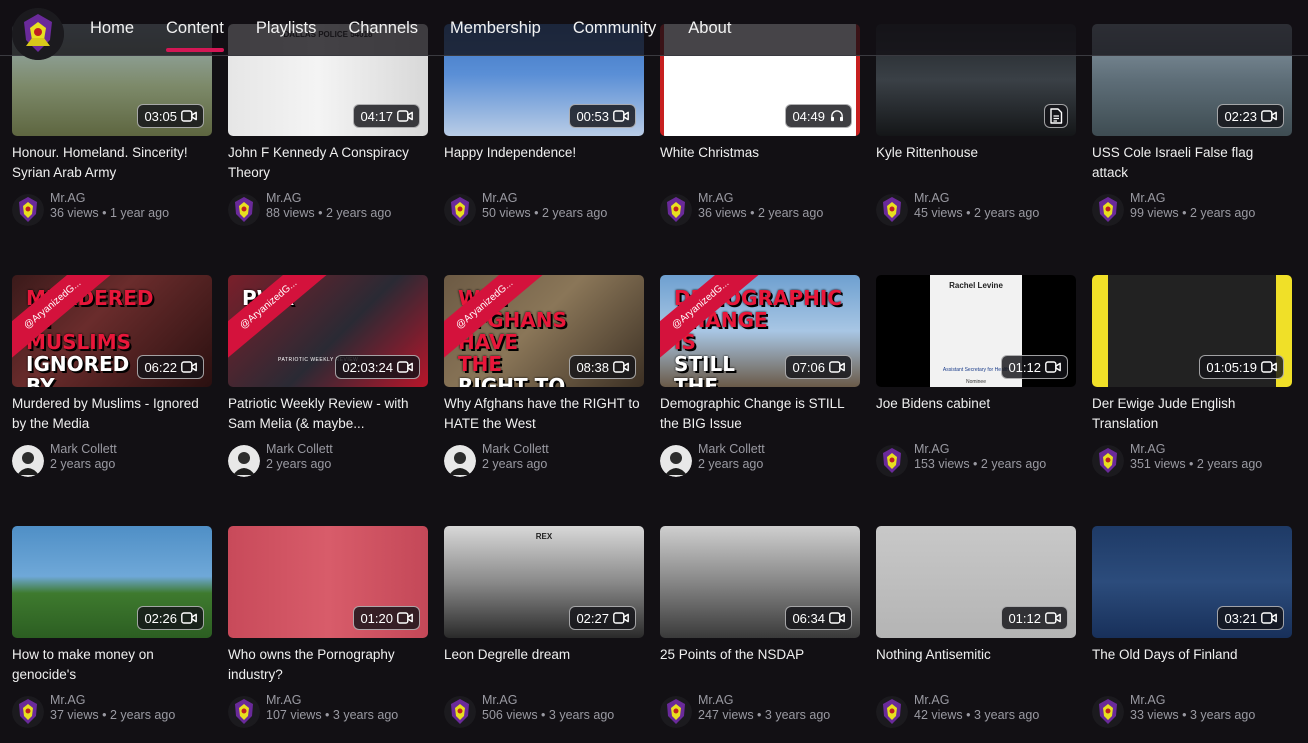 Image resolution: width=1308 pixels, height=743 pixels. I want to click on video-thumbnail: REX 02:27, so click(544, 582).